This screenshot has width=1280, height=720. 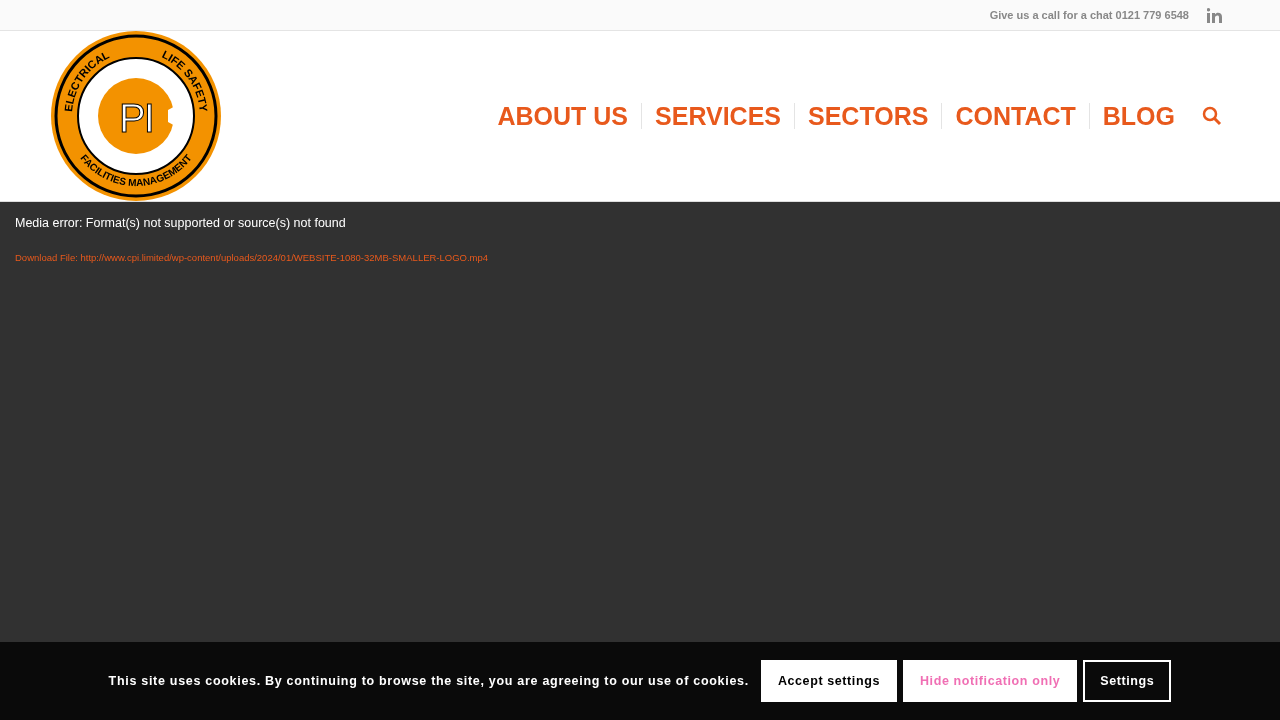 I want to click on cookie-message: This site uses cookies. By continuing to browse the site, you are agreeing to our use of cookies., so click(x=428, y=681).